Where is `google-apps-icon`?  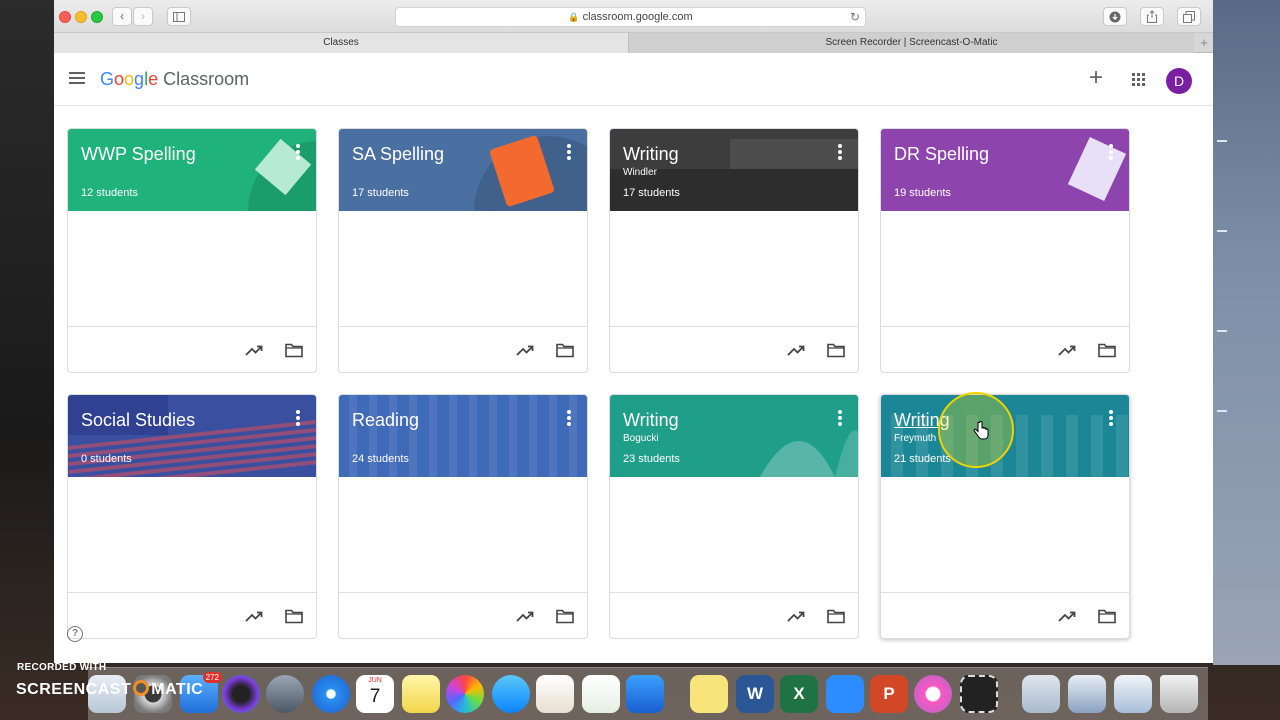
google-apps-icon is located at coordinates (1139, 80).